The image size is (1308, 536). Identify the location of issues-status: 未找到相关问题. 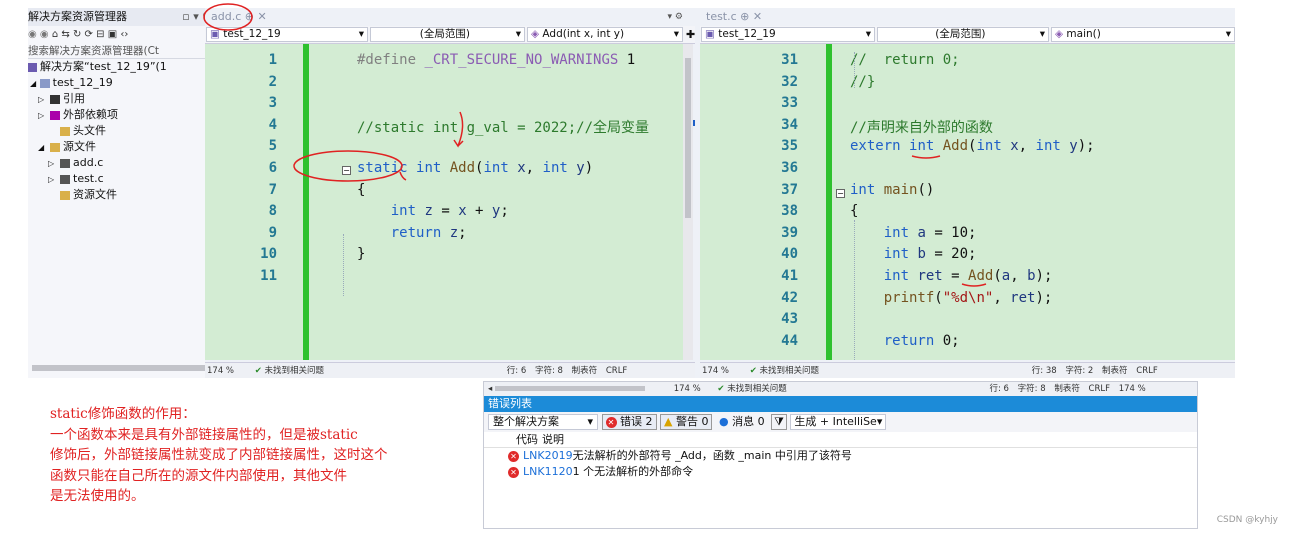
(757, 389).